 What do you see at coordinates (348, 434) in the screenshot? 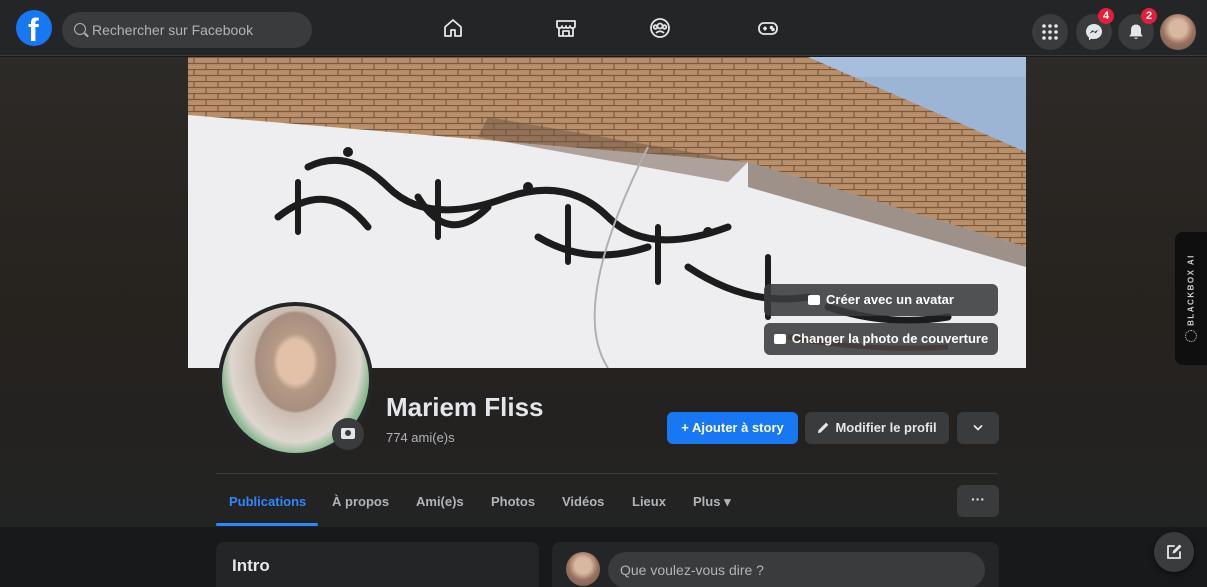
I see `profile-camera-icon` at bounding box center [348, 434].